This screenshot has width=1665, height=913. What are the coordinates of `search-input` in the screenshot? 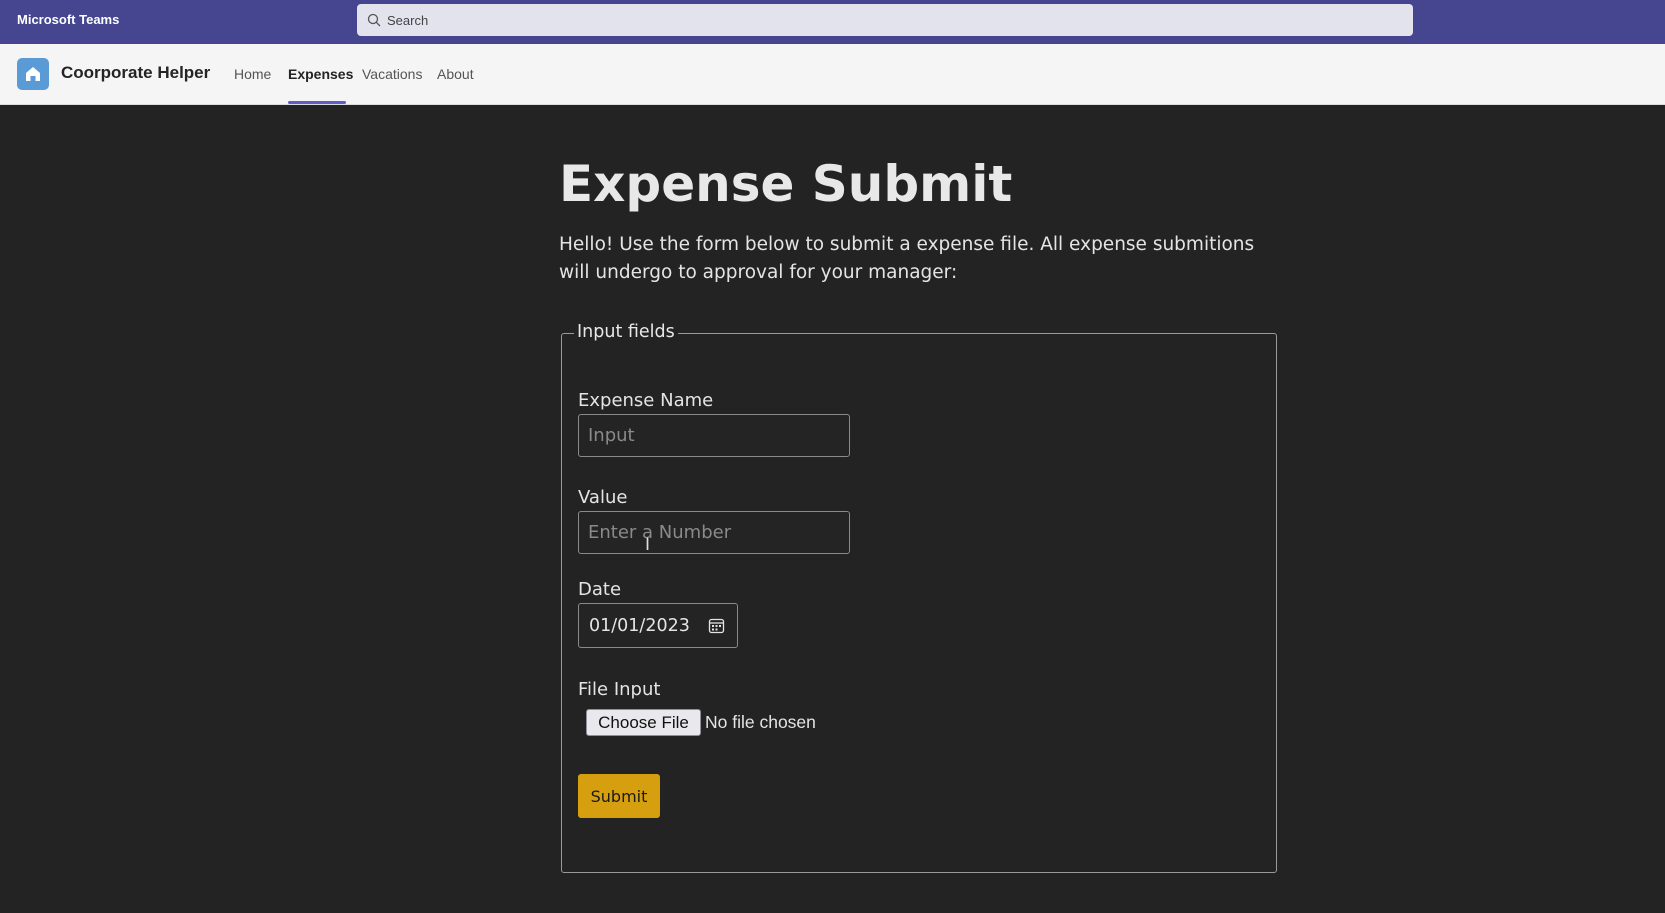 It's located at (837, 20).